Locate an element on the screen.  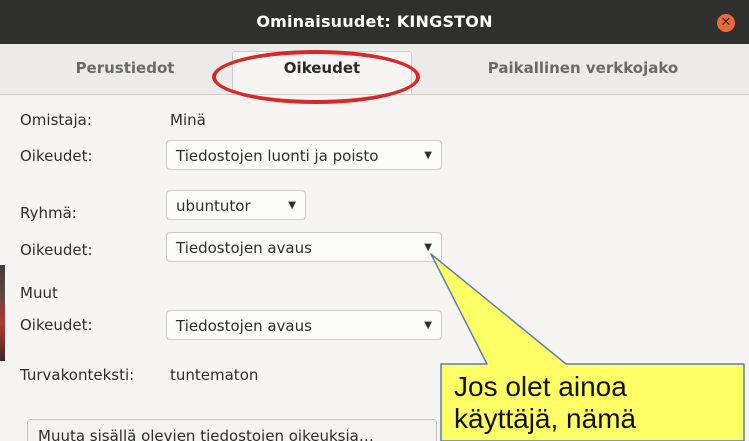
security-context-value: tuntematon is located at coordinates (214, 375).